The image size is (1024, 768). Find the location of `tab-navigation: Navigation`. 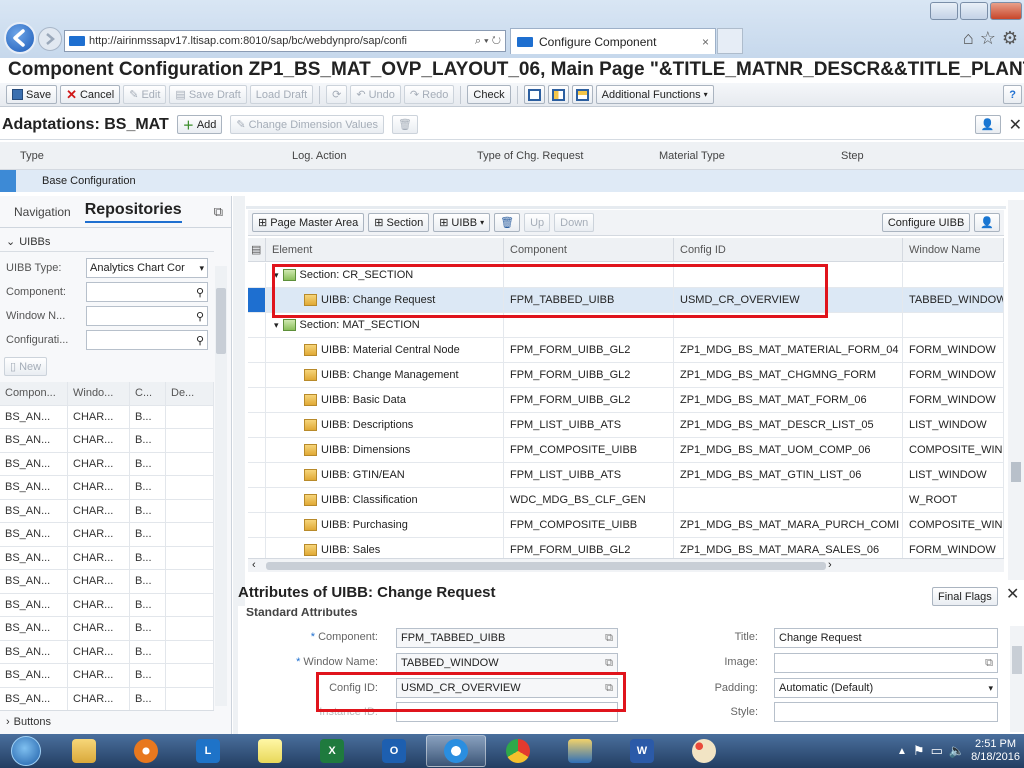

tab-navigation: Navigation is located at coordinates (42, 212).